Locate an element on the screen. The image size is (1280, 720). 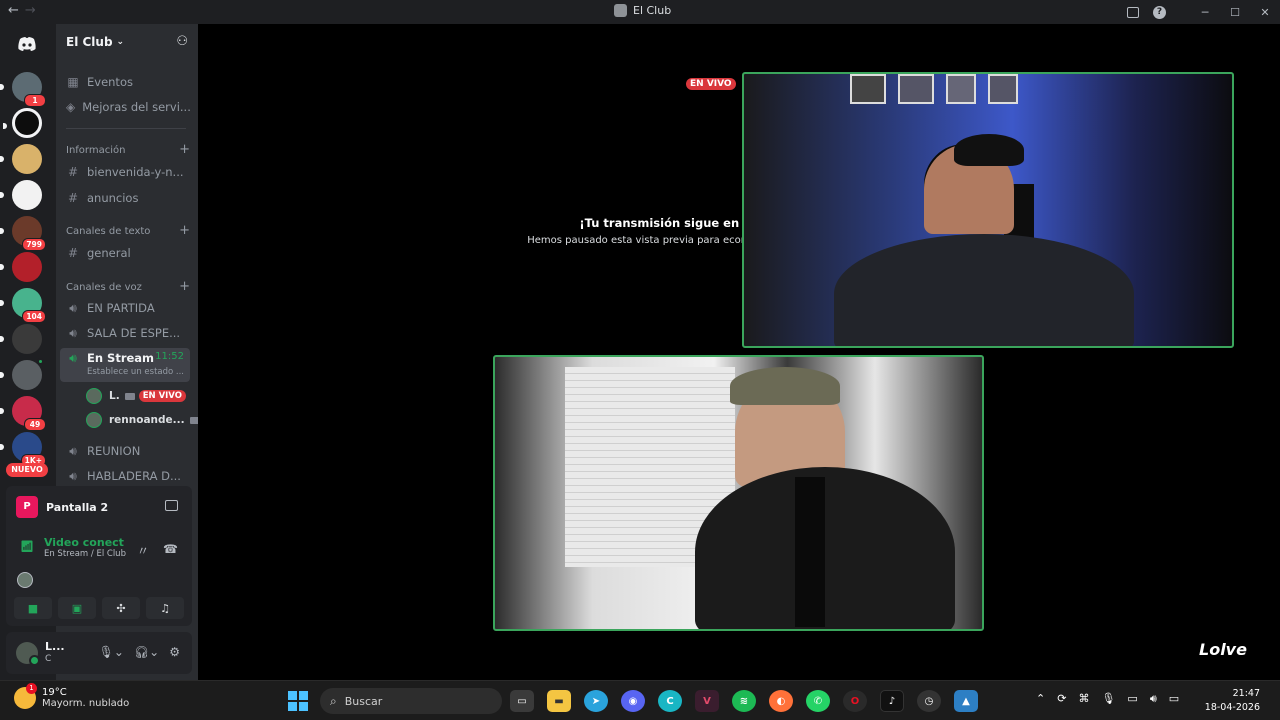
user-controls: 🎙︎⌄ 🎧︎⌄ ⚙ is located at coordinates (139, 652).